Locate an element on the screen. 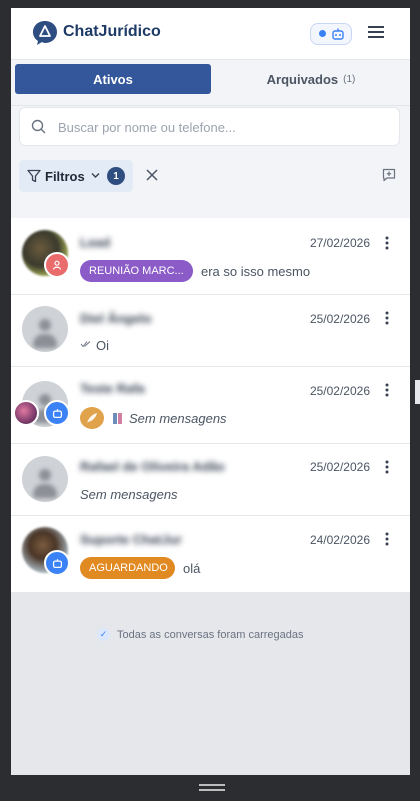 The width and height of the screenshot is (420, 801). tab-archived-label: Arquivados is located at coordinates (302, 79).